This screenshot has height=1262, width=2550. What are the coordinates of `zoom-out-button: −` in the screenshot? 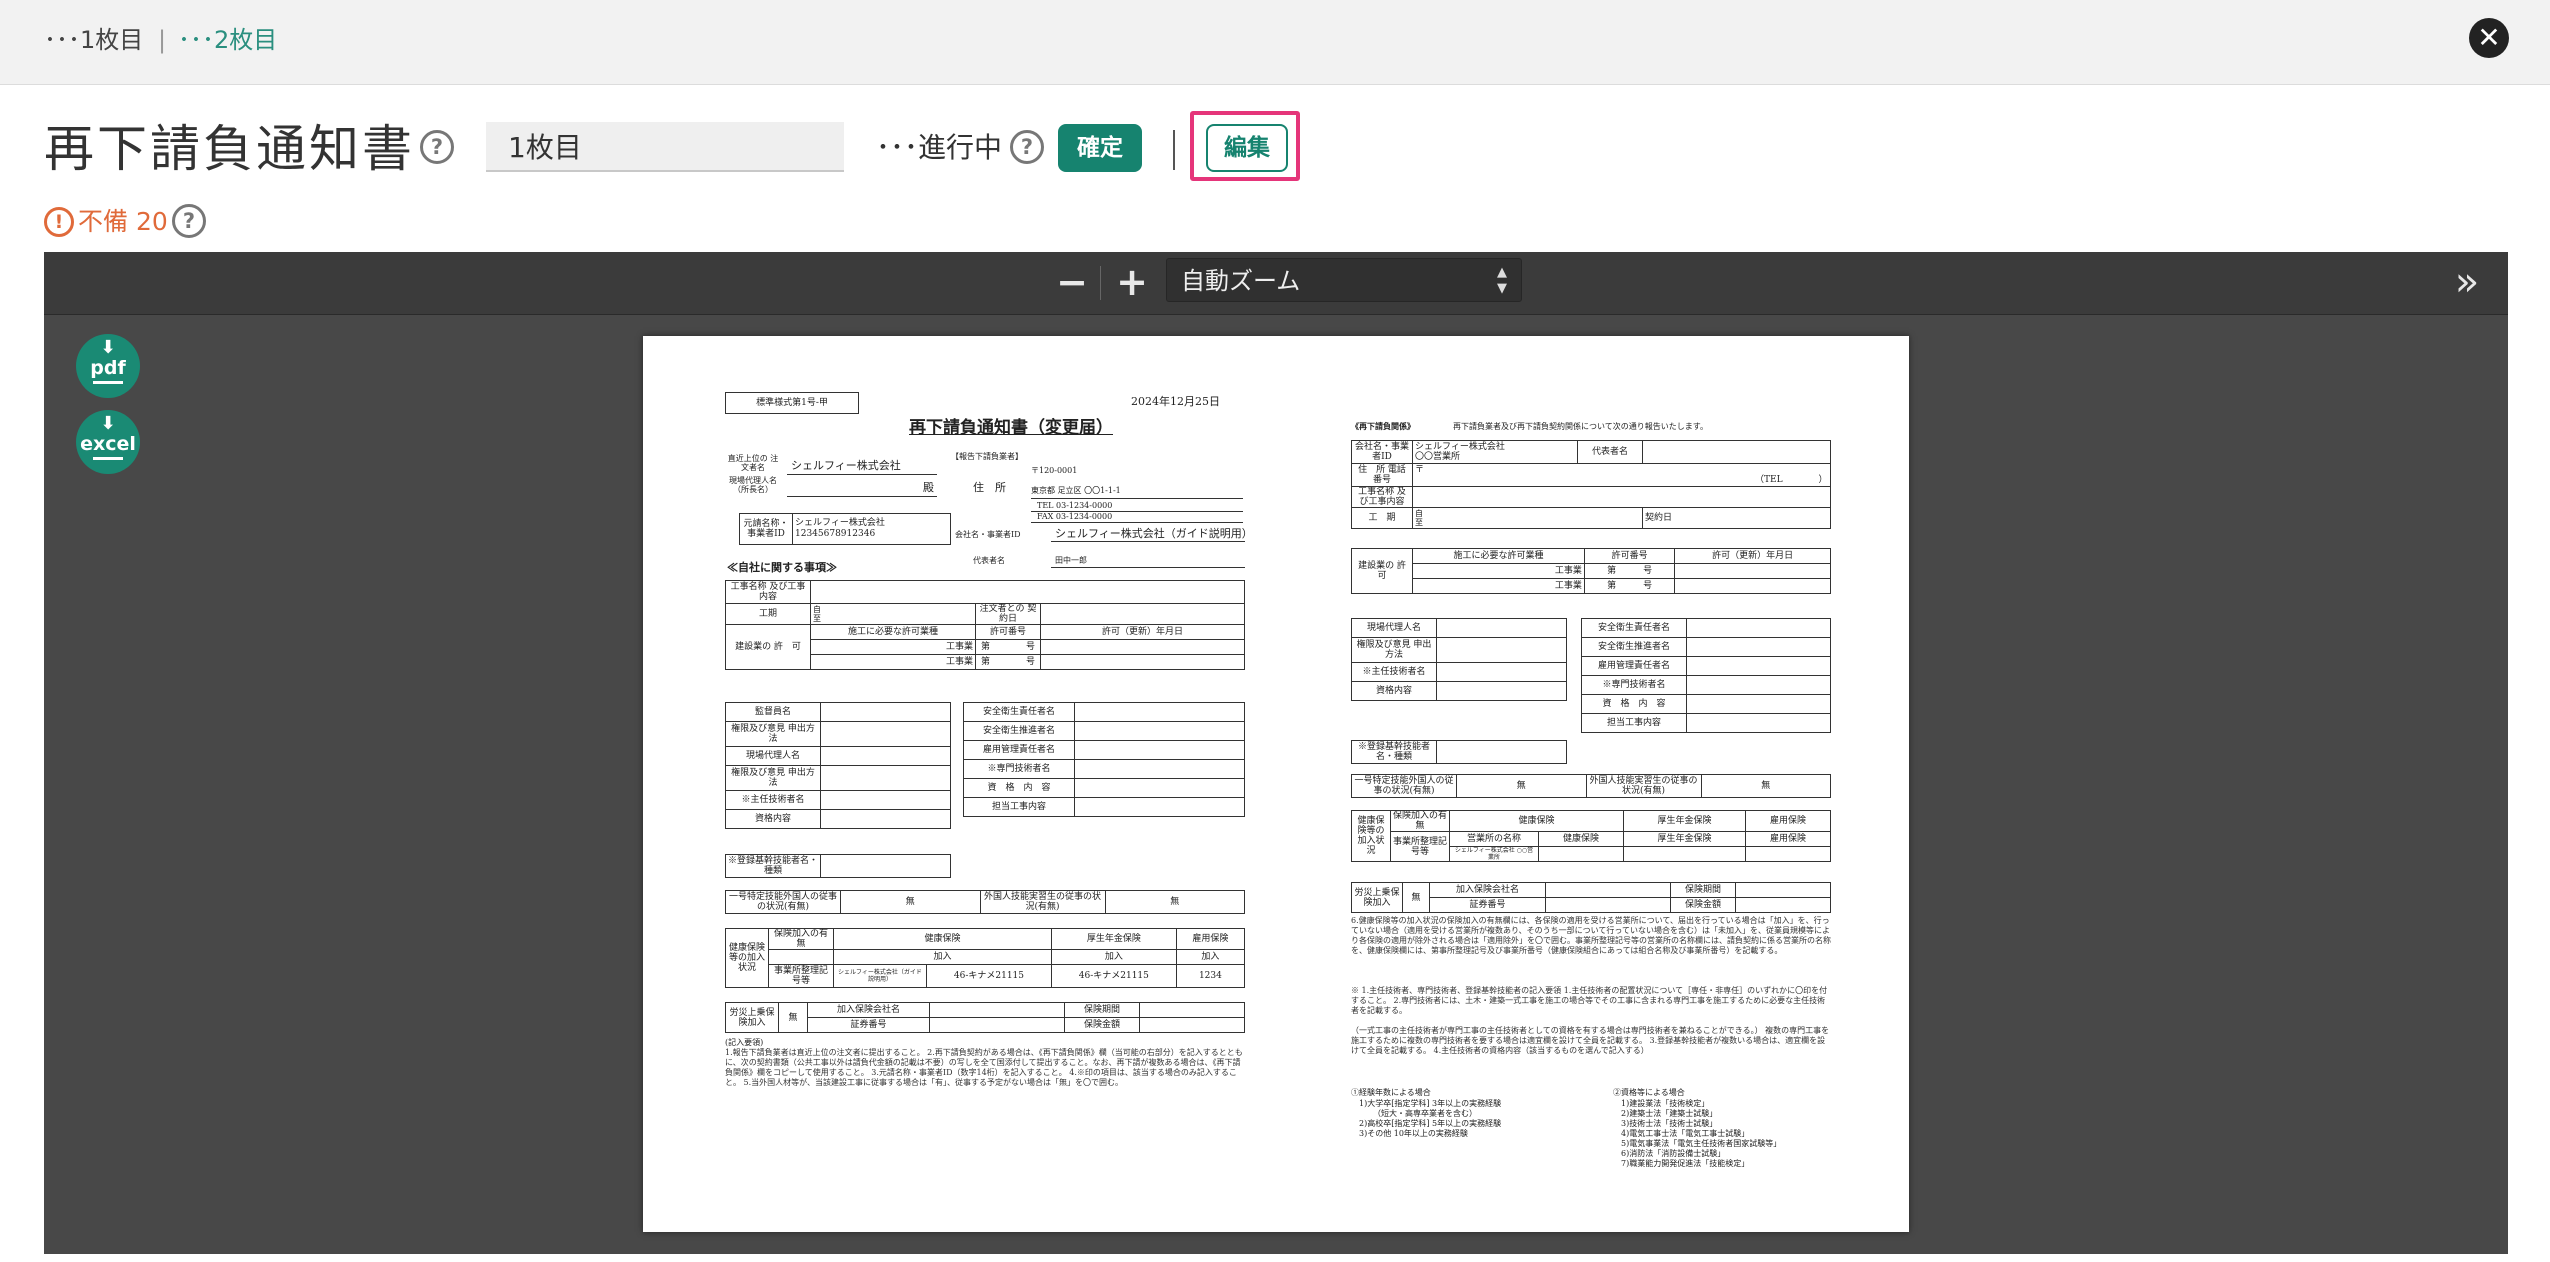 It's located at (1072, 283).